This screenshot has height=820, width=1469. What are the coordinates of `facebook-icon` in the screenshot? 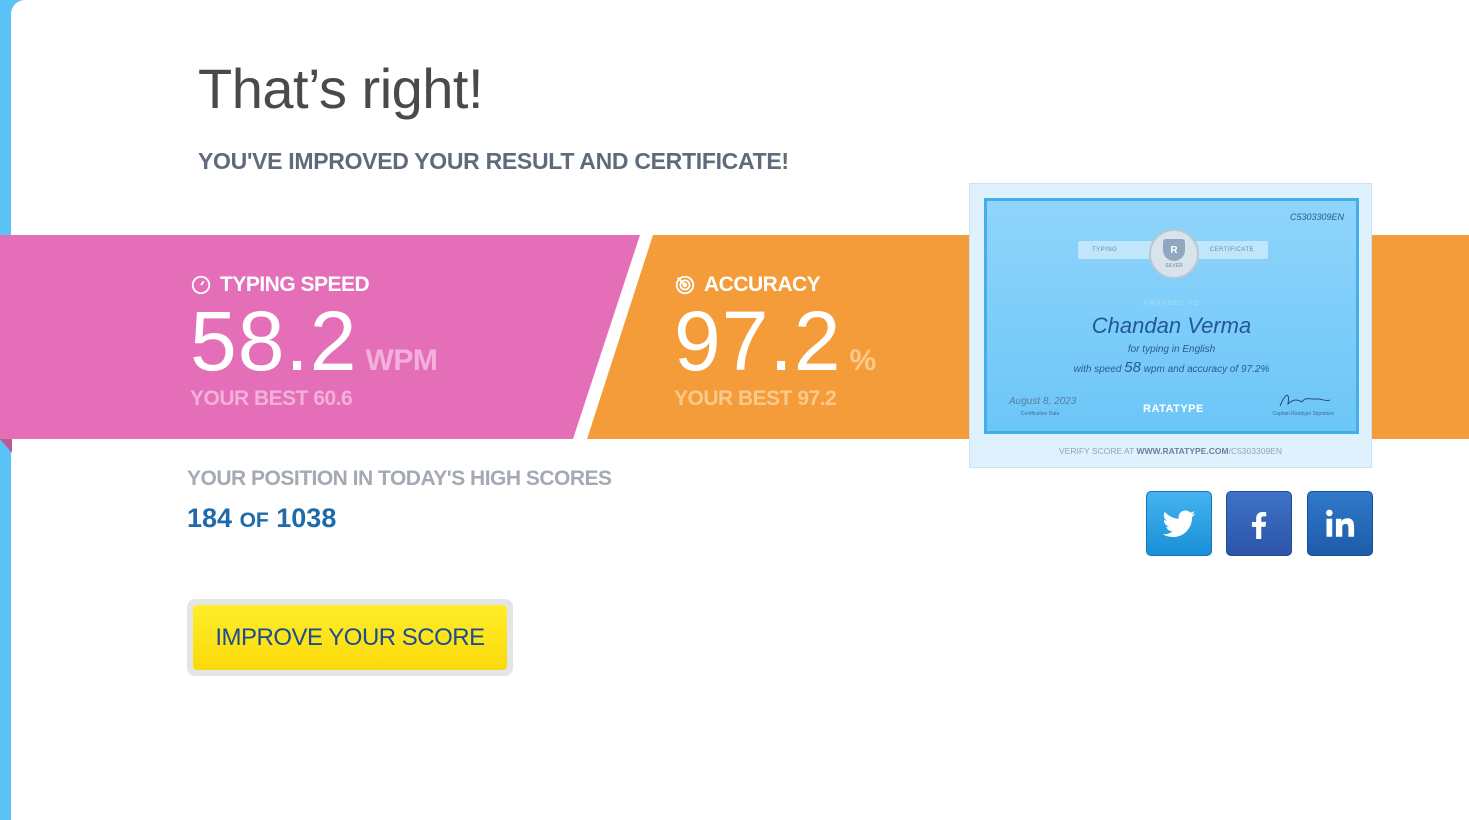 It's located at (1259, 525).